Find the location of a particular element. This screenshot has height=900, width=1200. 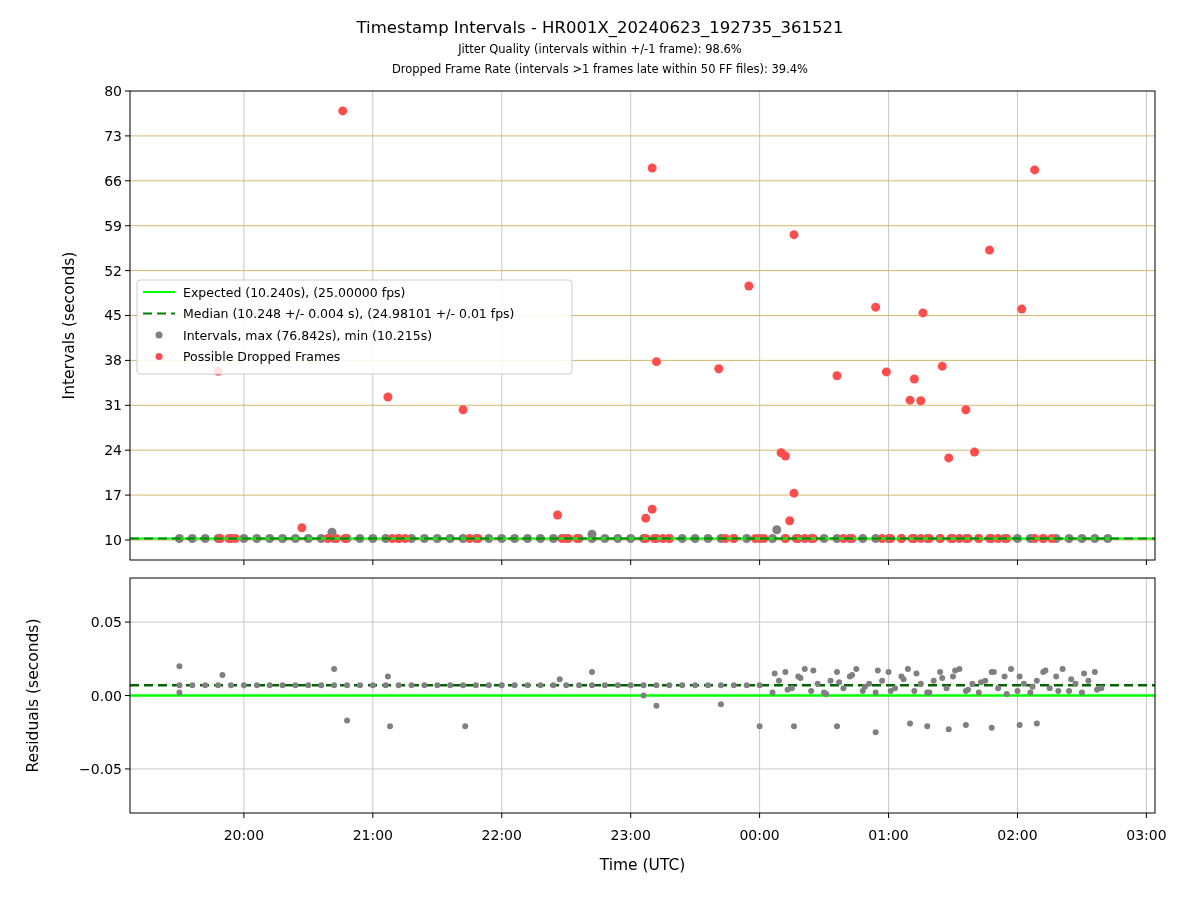

y-tick-label: −0.05 is located at coordinates (100, 768).